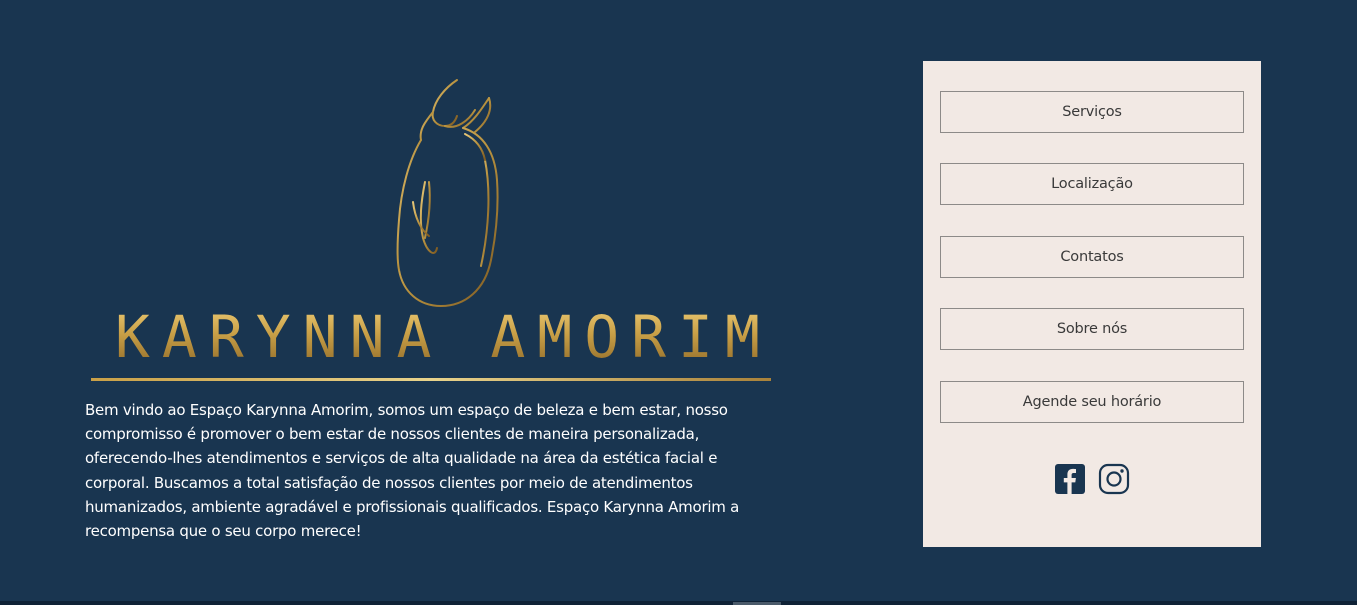  Describe the element at coordinates (1092, 112) in the screenshot. I see `servicos-button: Serviços` at that location.